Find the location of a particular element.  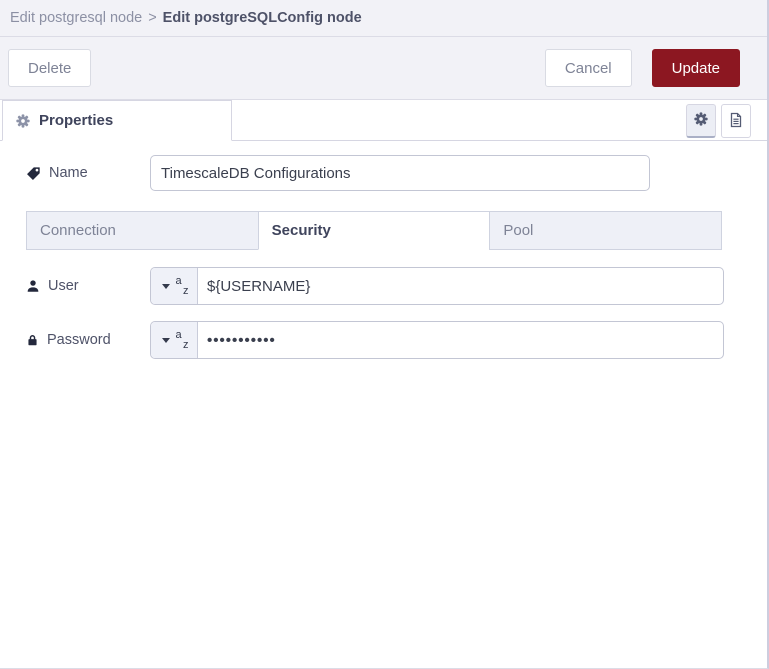

lock-icon is located at coordinates (32, 340).